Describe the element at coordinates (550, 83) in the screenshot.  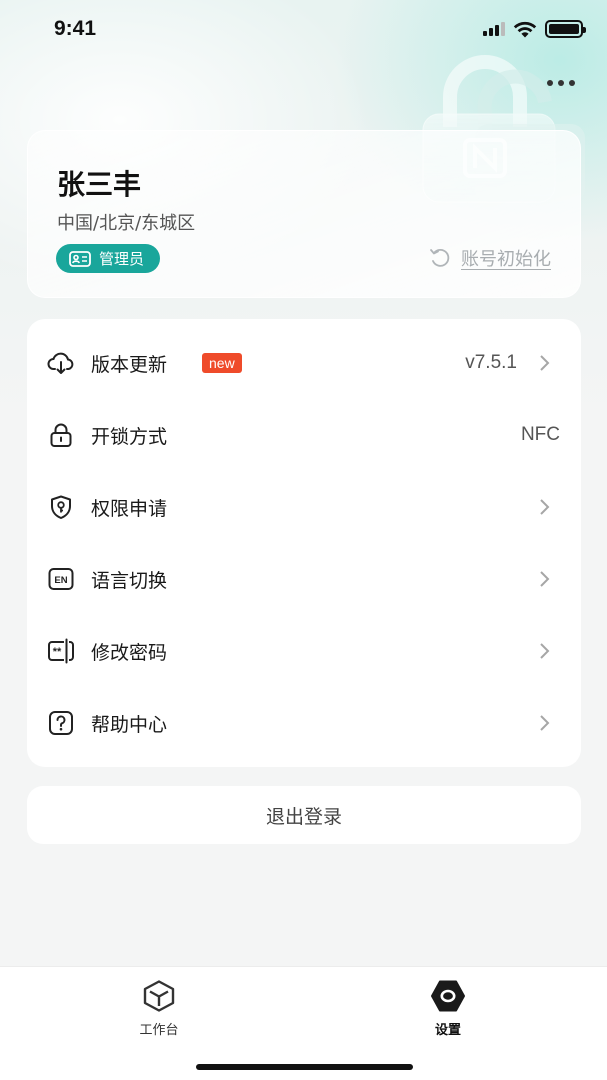
I see `more-icon` at that location.